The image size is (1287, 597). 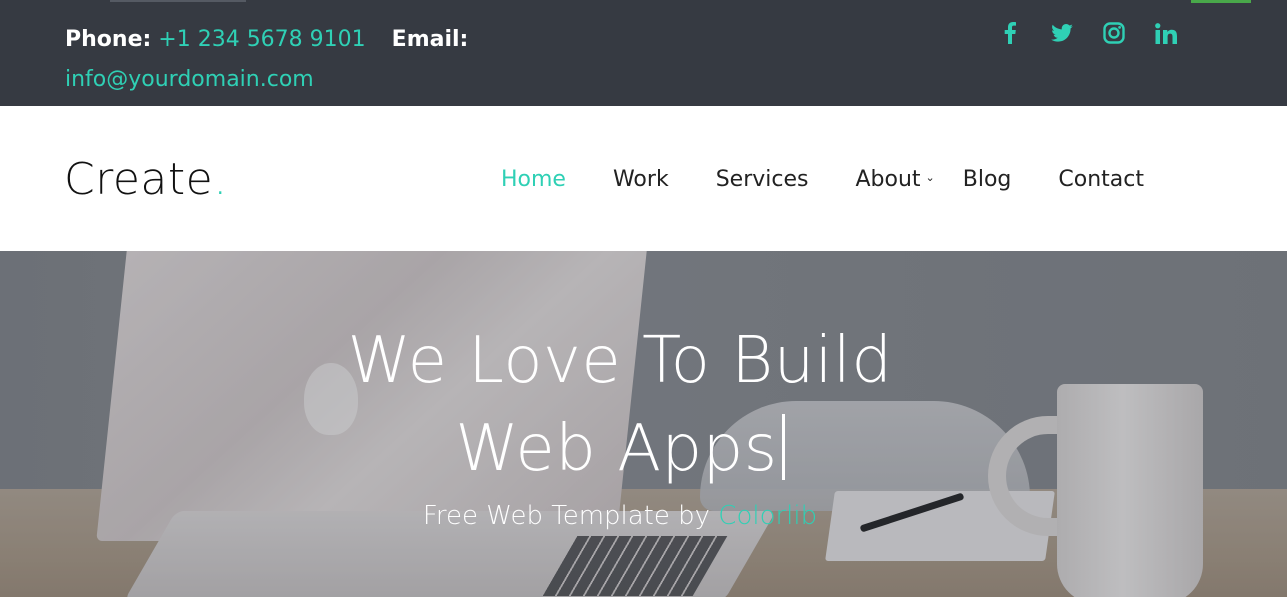 I want to click on top-ribbon-right, so click(x=1221, y=1).